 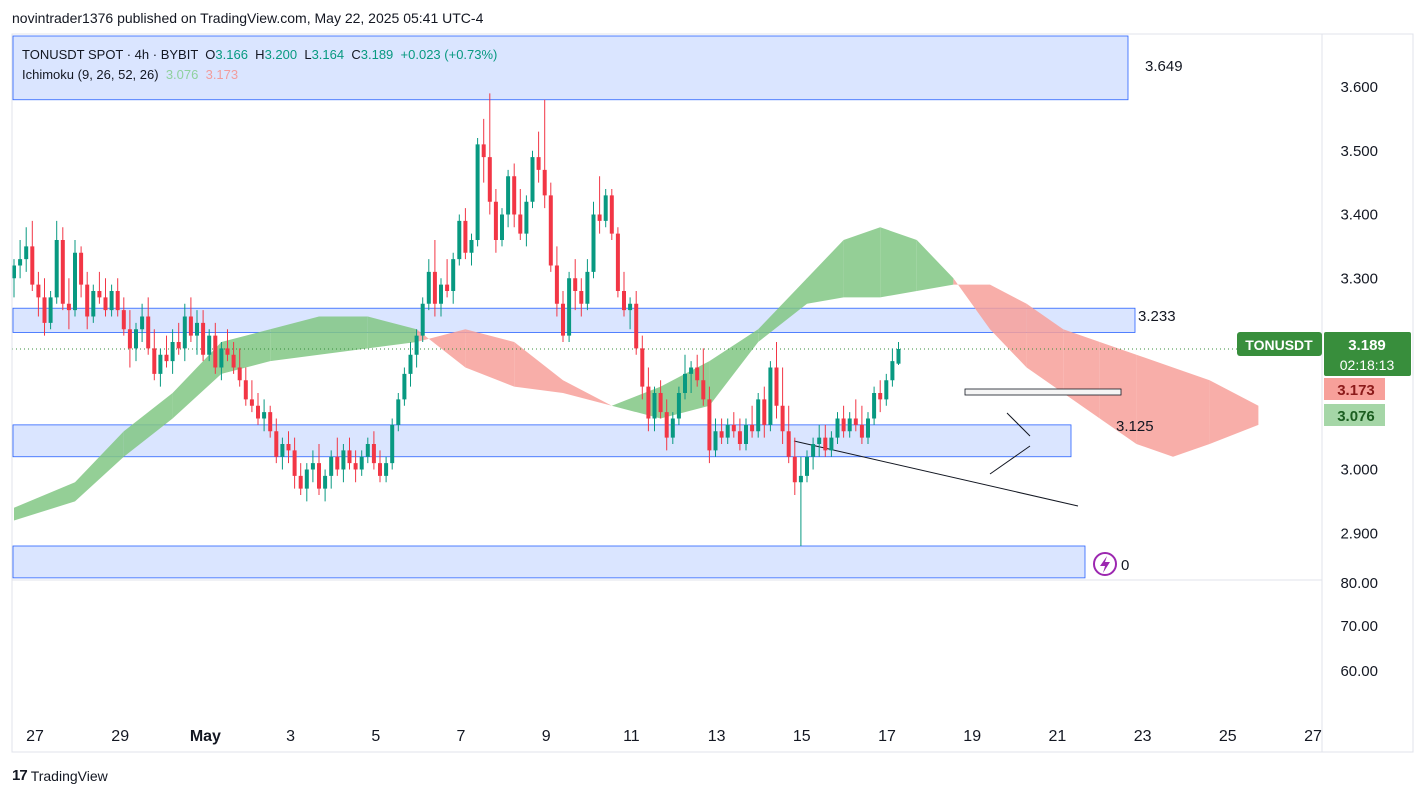 What do you see at coordinates (259, 75) in the screenshot?
I see `legend-indicator-row: Ichimoku (9, 26, 52, 26) 3.076 3.173` at bounding box center [259, 75].